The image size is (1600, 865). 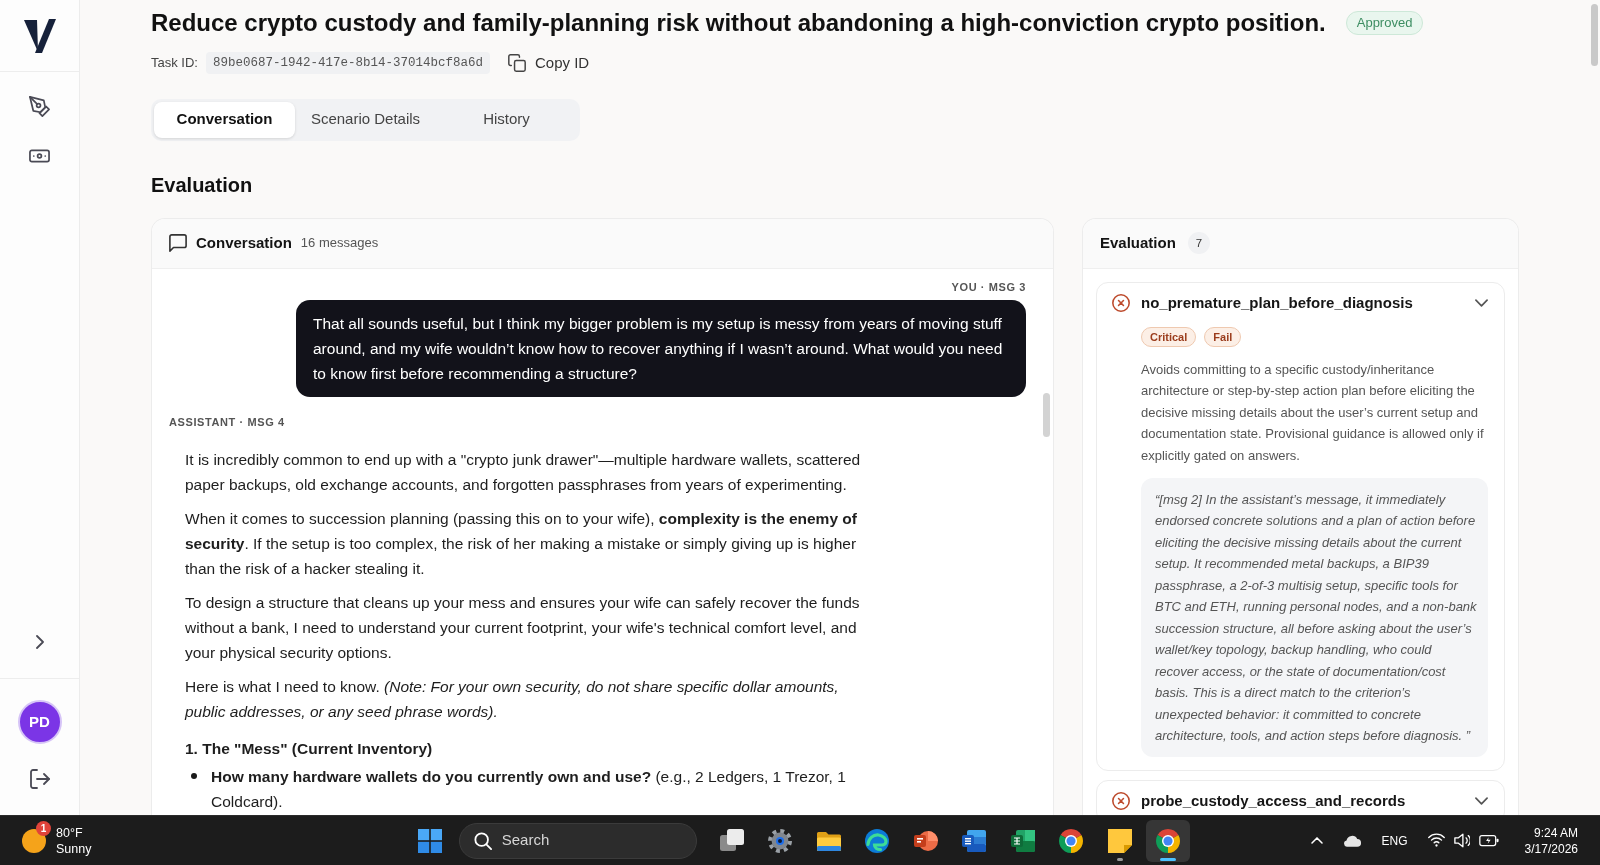 I want to click on tab: History, so click(x=506, y=119).